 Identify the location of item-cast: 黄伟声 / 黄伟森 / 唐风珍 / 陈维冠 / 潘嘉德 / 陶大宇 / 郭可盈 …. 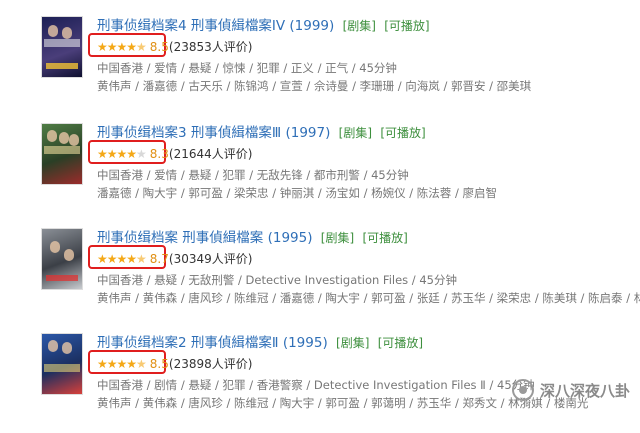
(368, 298).